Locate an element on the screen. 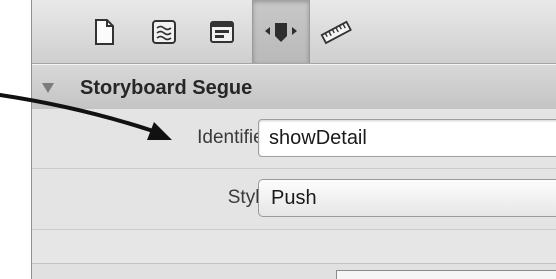 The height and width of the screenshot is (279, 556). section-title: Storyboard Segue is located at coordinates (166, 88).